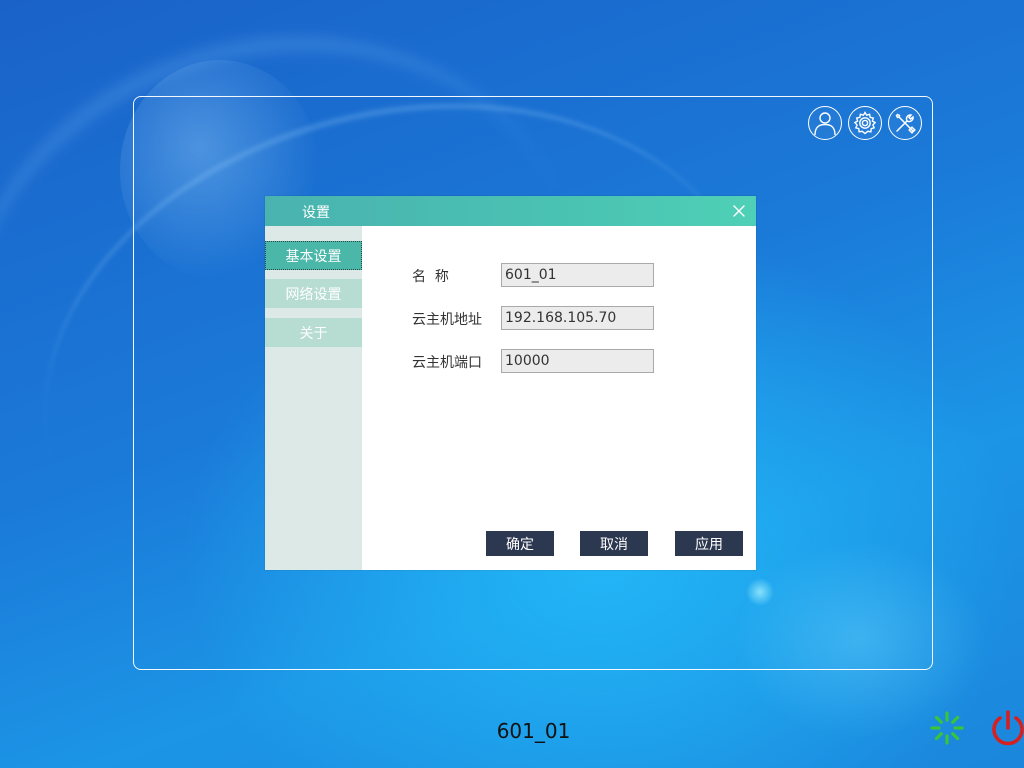 This screenshot has width=1024, height=768. I want to click on host-port-input, so click(577, 361).